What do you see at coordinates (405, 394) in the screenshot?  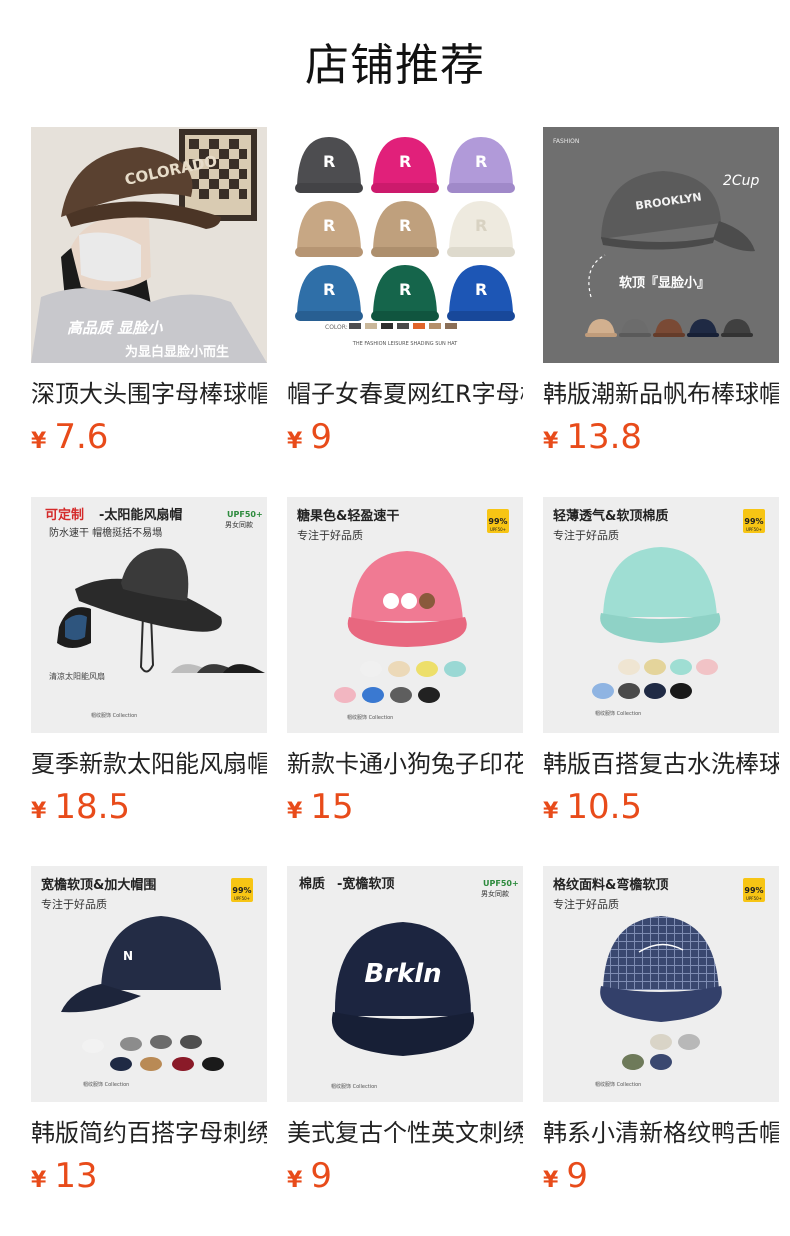 I see `product-name: 帽子女春夏网红R字母棒球帽` at bounding box center [405, 394].